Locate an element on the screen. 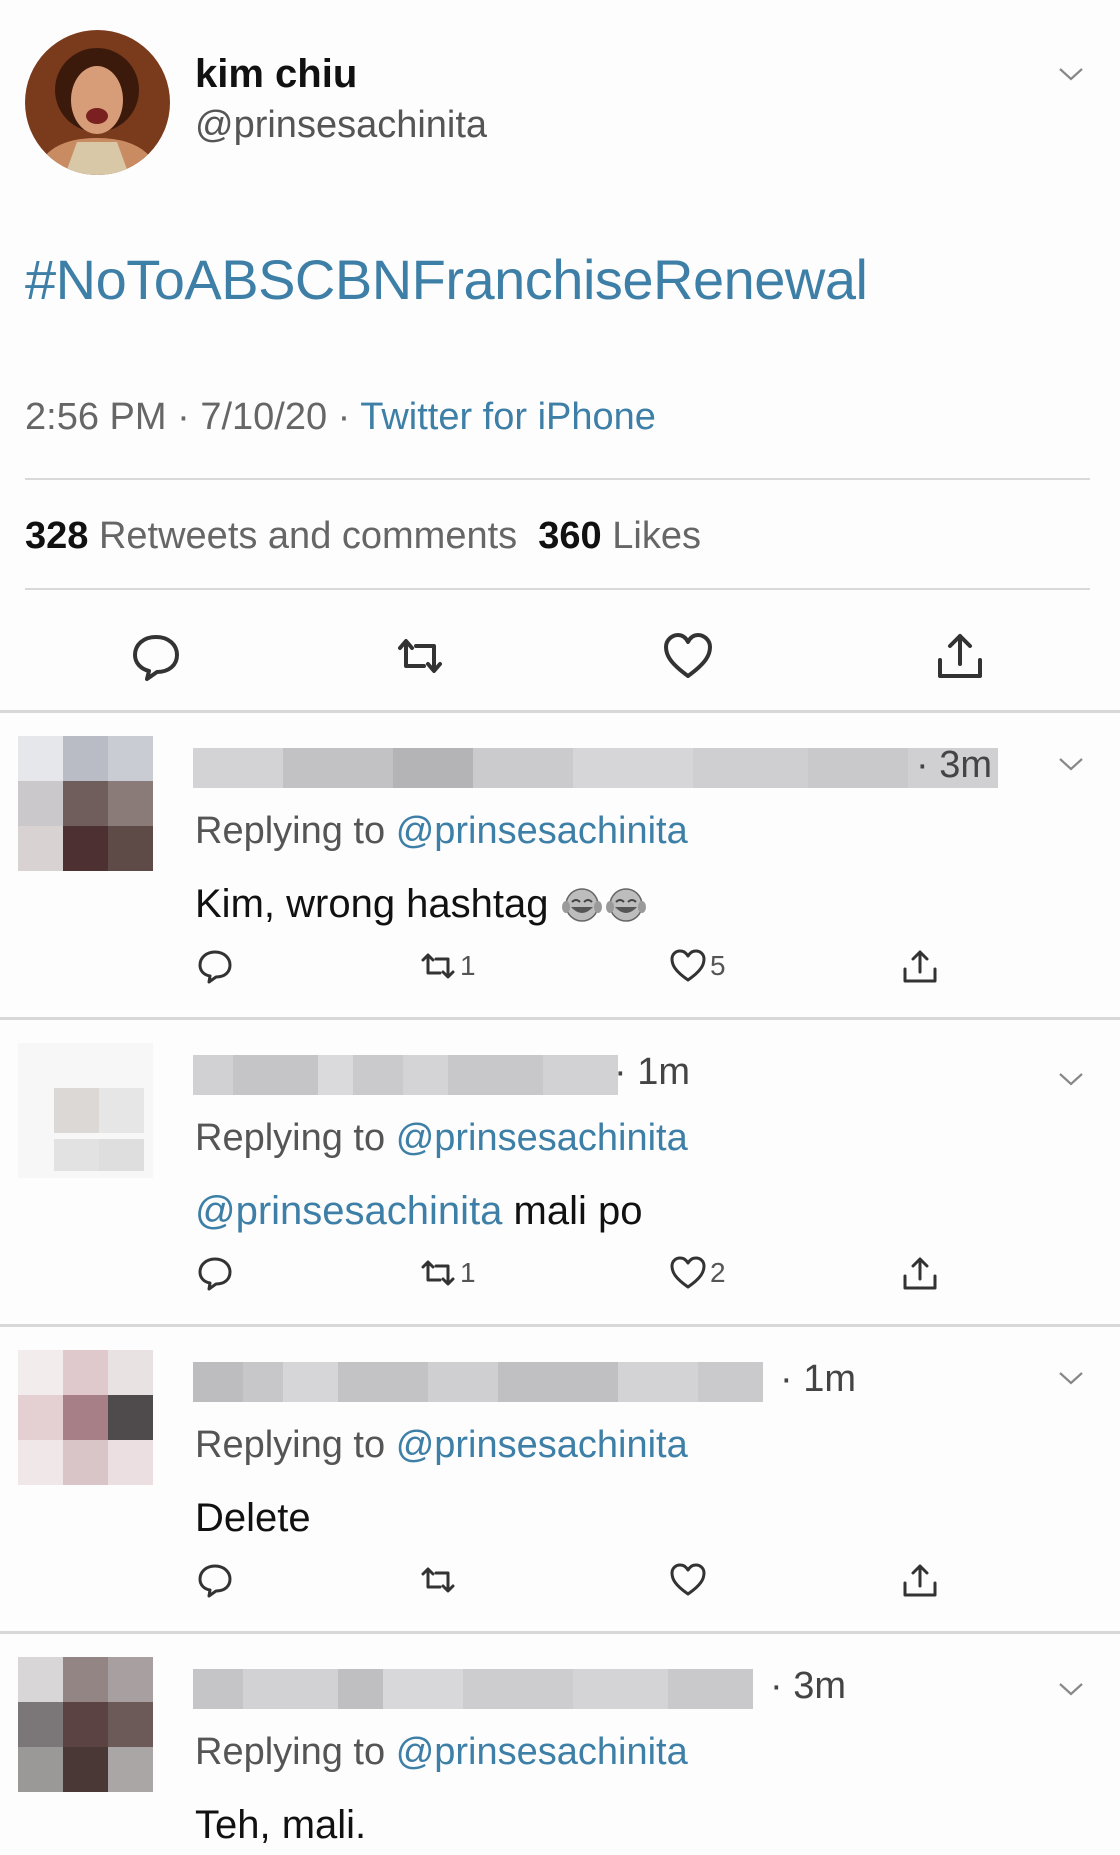  retweets-stat: 328 Retweets and comments is located at coordinates (271, 536).